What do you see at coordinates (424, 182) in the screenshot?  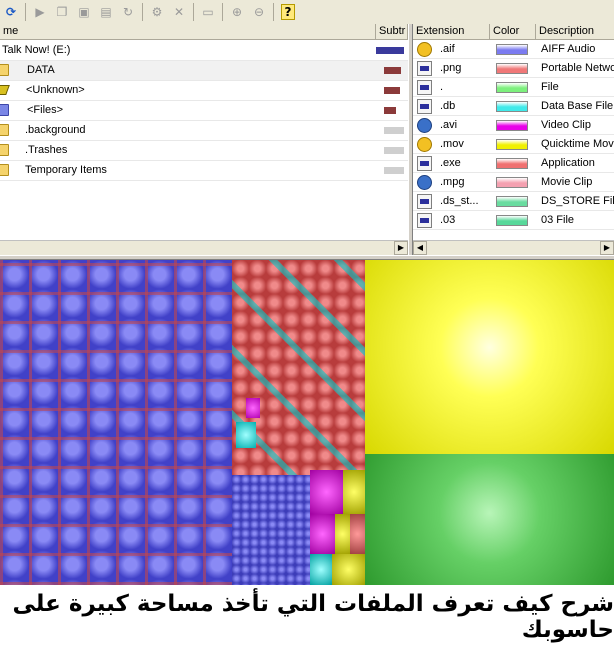 I see `media-file-icon` at bounding box center [424, 182].